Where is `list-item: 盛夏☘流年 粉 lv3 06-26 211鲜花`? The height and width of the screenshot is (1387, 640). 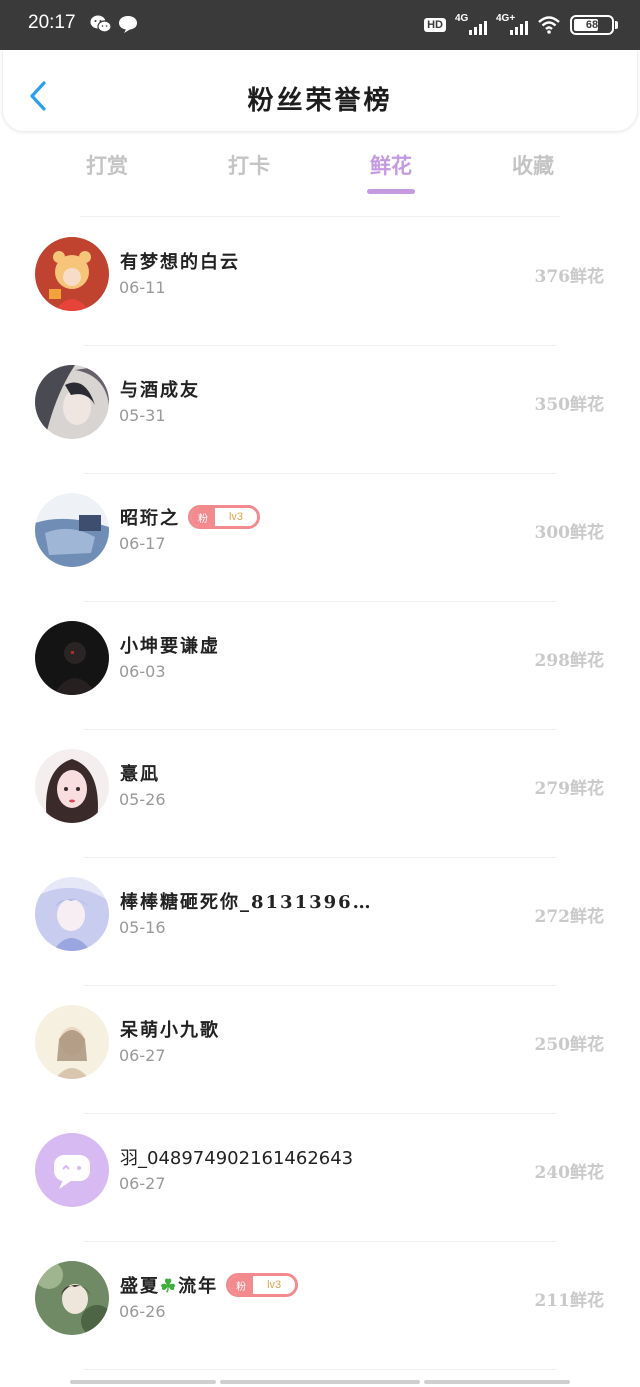
list-item: 盛夏☘流年 粉 lv3 06-26 211鲜花 is located at coordinates (320, 1306).